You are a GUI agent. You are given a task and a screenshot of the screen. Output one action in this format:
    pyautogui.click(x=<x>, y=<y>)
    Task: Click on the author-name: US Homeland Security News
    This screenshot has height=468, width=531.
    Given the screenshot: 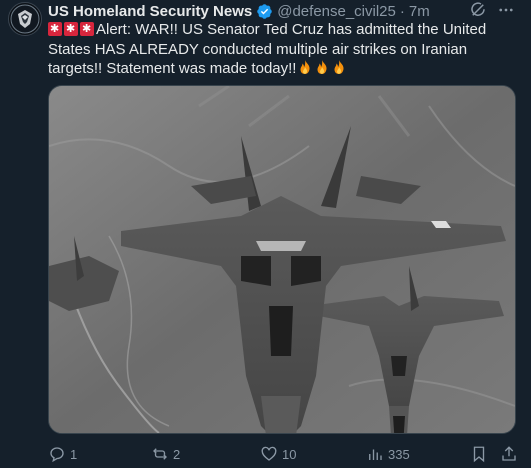 What is the action you would take?
    pyautogui.click(x=150, y=11)
    